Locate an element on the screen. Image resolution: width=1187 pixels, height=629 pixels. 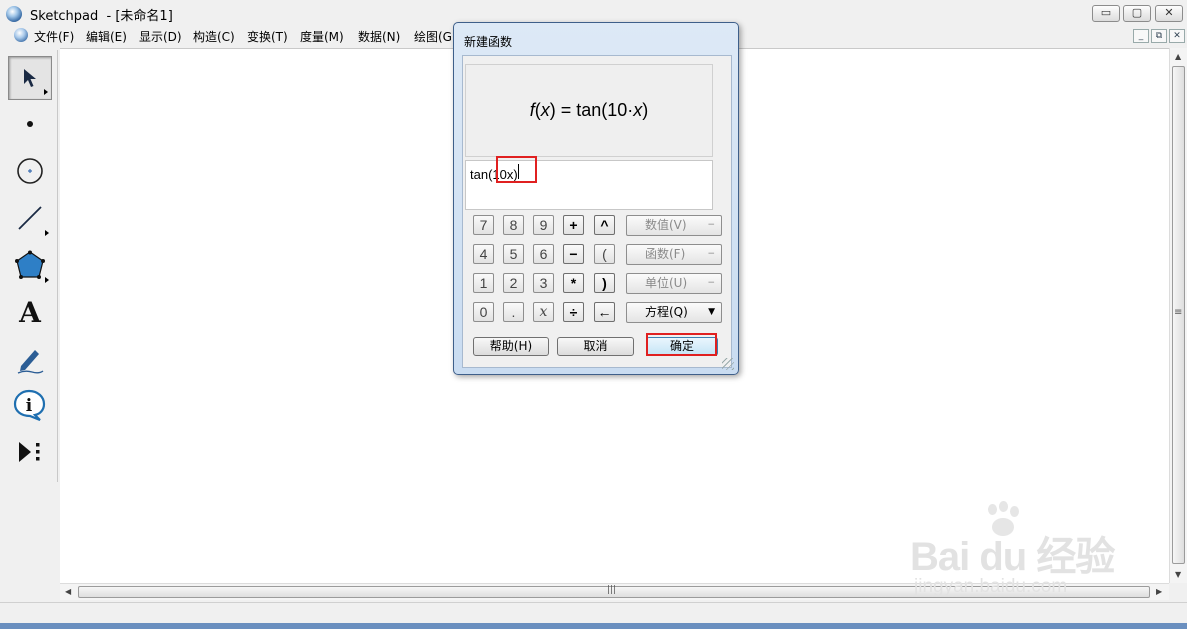
scroll-down-icon: ▼ is located at coordinates (1178, 574).